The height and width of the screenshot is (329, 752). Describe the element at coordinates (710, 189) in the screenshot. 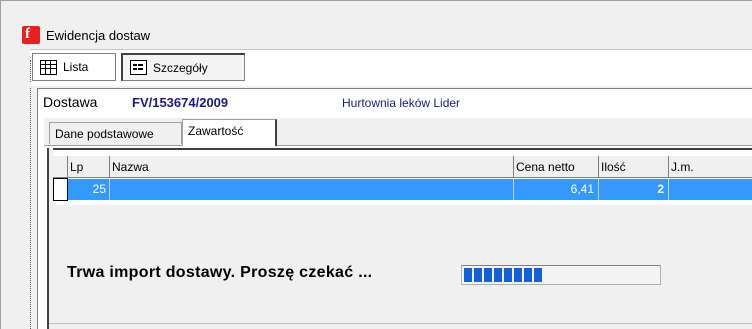

I see `cell-jm` at that location.